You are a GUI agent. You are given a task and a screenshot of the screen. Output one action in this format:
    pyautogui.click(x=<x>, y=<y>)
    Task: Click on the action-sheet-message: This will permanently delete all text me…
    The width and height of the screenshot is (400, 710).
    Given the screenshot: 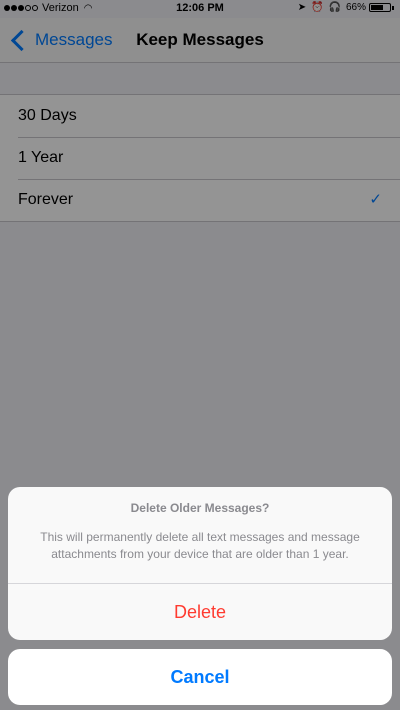 What is the action you would take?
    pyautogui.click(x=200, y=545)
    